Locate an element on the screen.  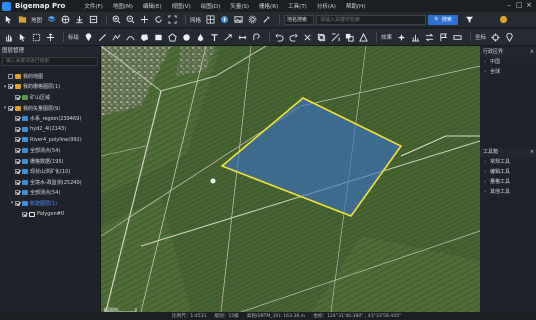
delete-icon is located at coordinates (307, 37).